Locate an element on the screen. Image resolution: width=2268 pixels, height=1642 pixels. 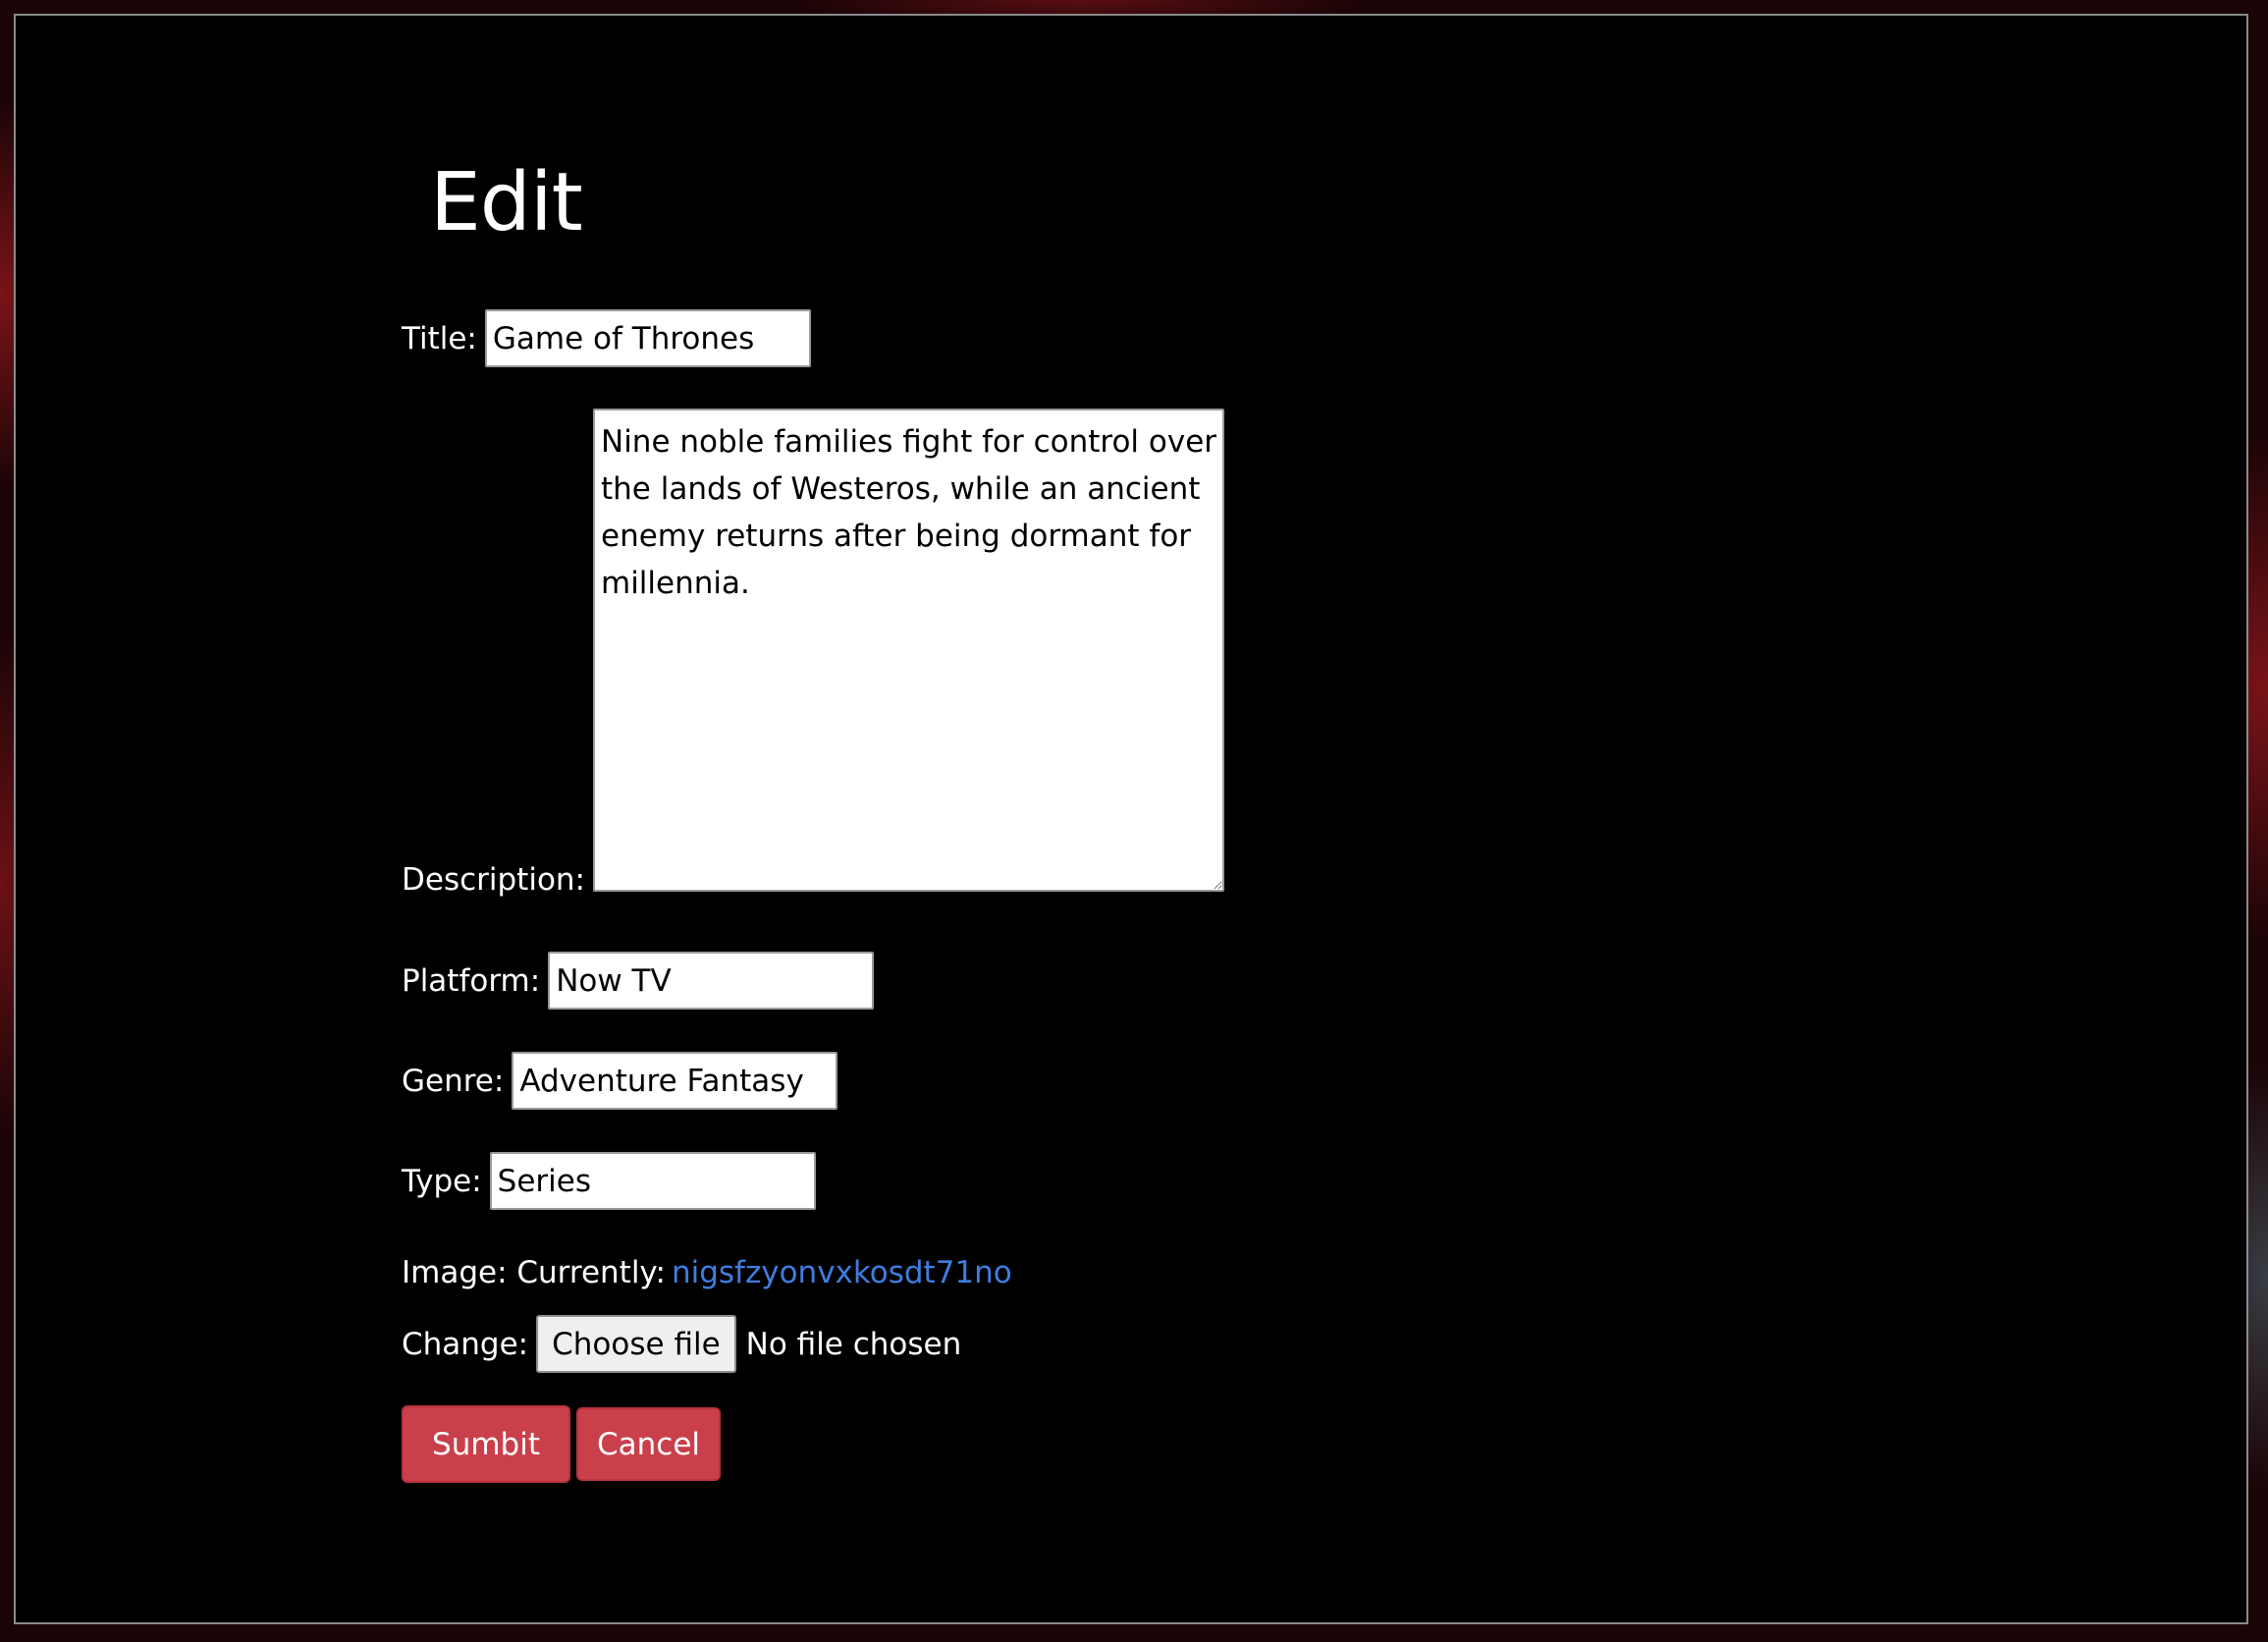
submit-button: Sumbit is located at coordinates (486, 1444).